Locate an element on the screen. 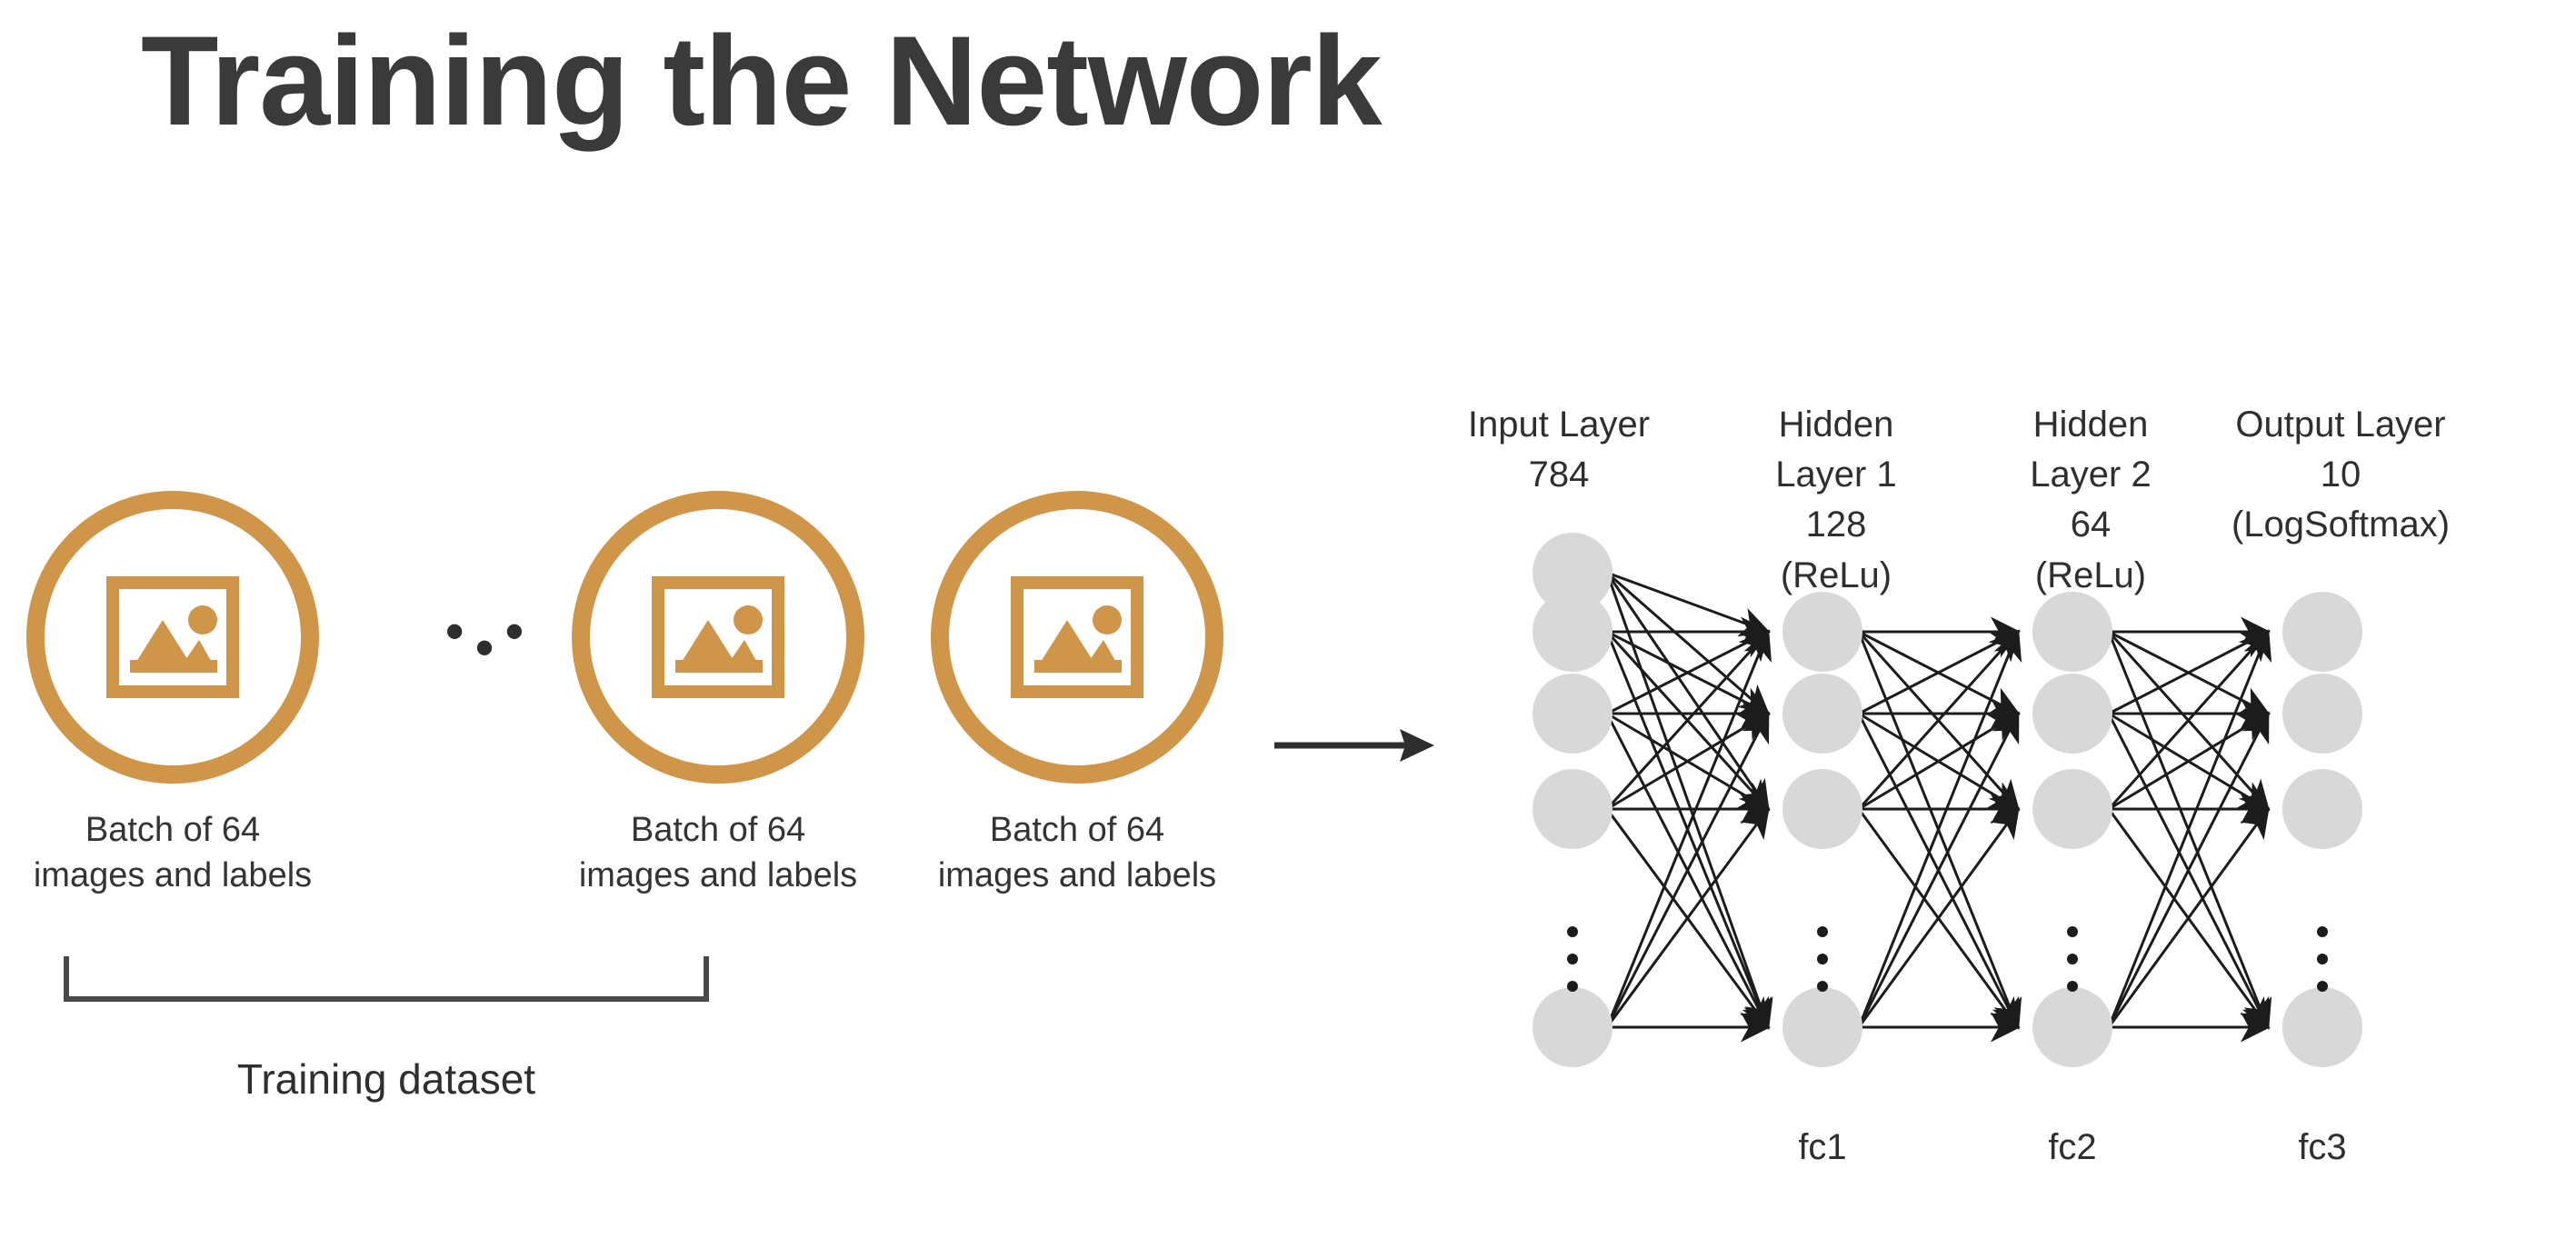 The width and height of the screenshot is (2576, 1249). bracket-tick-left is located at coordinates (66, 979).